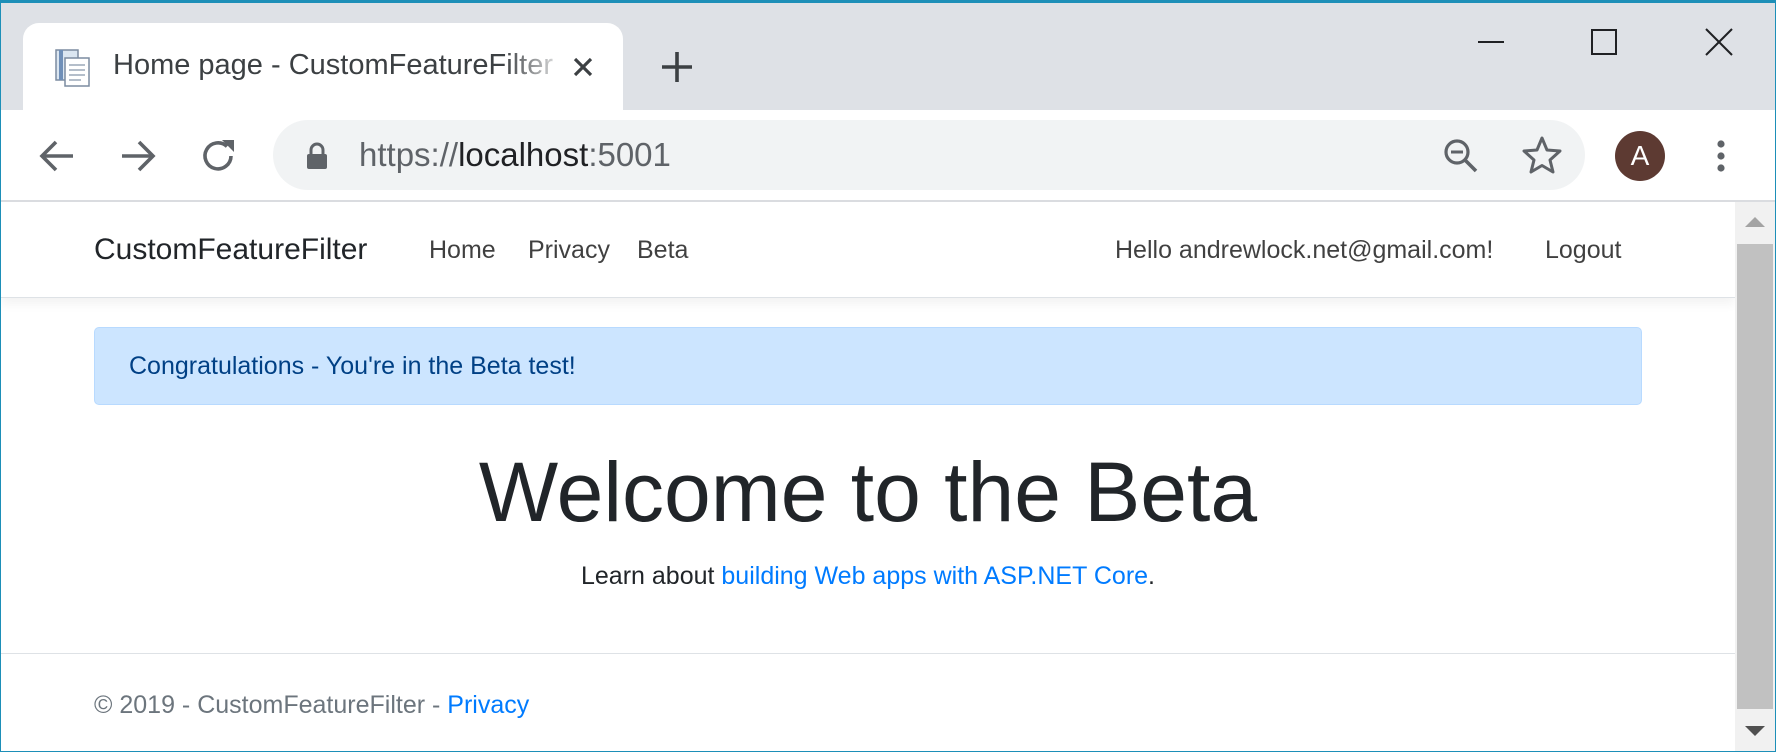 Image resolution: width=1776 pixels, height=752 pixels. What do you see at coordinates (1151, 576) in the screenshot?
I see `subtitle-suffix: .` at bounding box center [1151, 576].